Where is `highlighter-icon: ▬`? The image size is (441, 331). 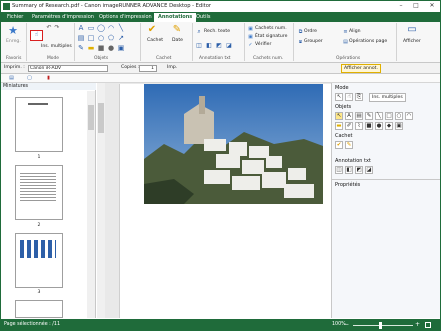 highlighter-icon: ▬ is located at coordinates (91, 48).